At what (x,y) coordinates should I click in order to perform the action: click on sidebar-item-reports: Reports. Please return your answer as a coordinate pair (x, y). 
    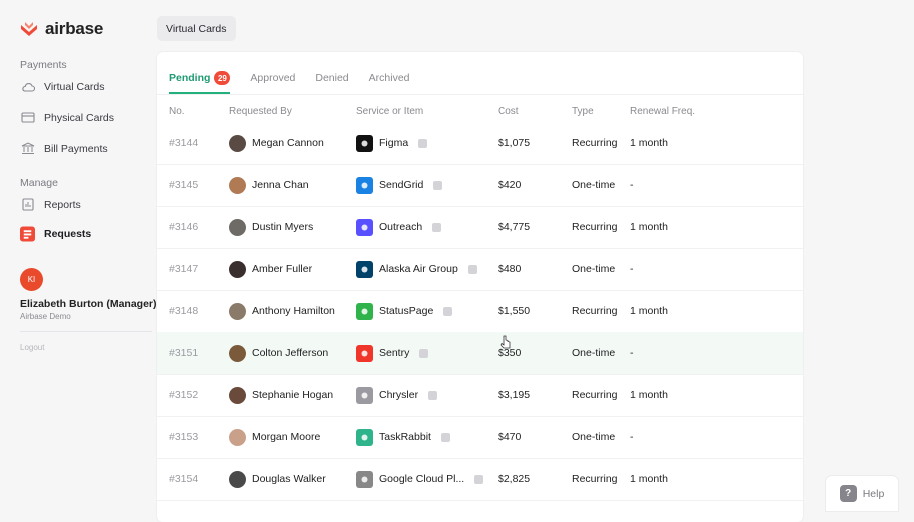
    Looking at the image, I should click on (50, 204).